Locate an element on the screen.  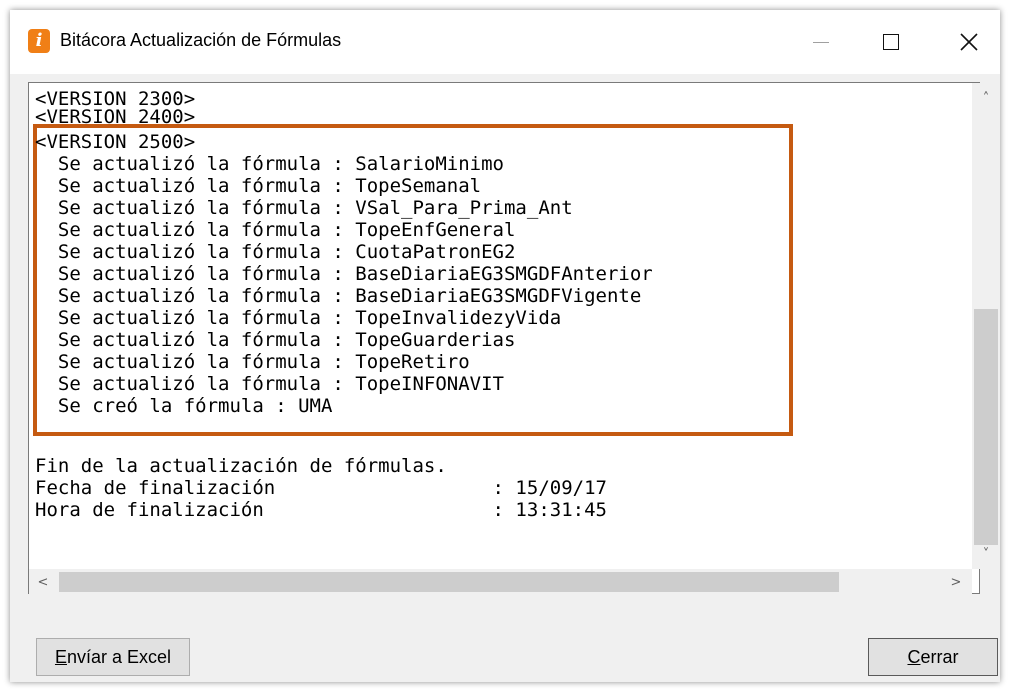
log-line: Se actualizó la fórmula : TopeGuarderias is located at coordinates (275, 340).